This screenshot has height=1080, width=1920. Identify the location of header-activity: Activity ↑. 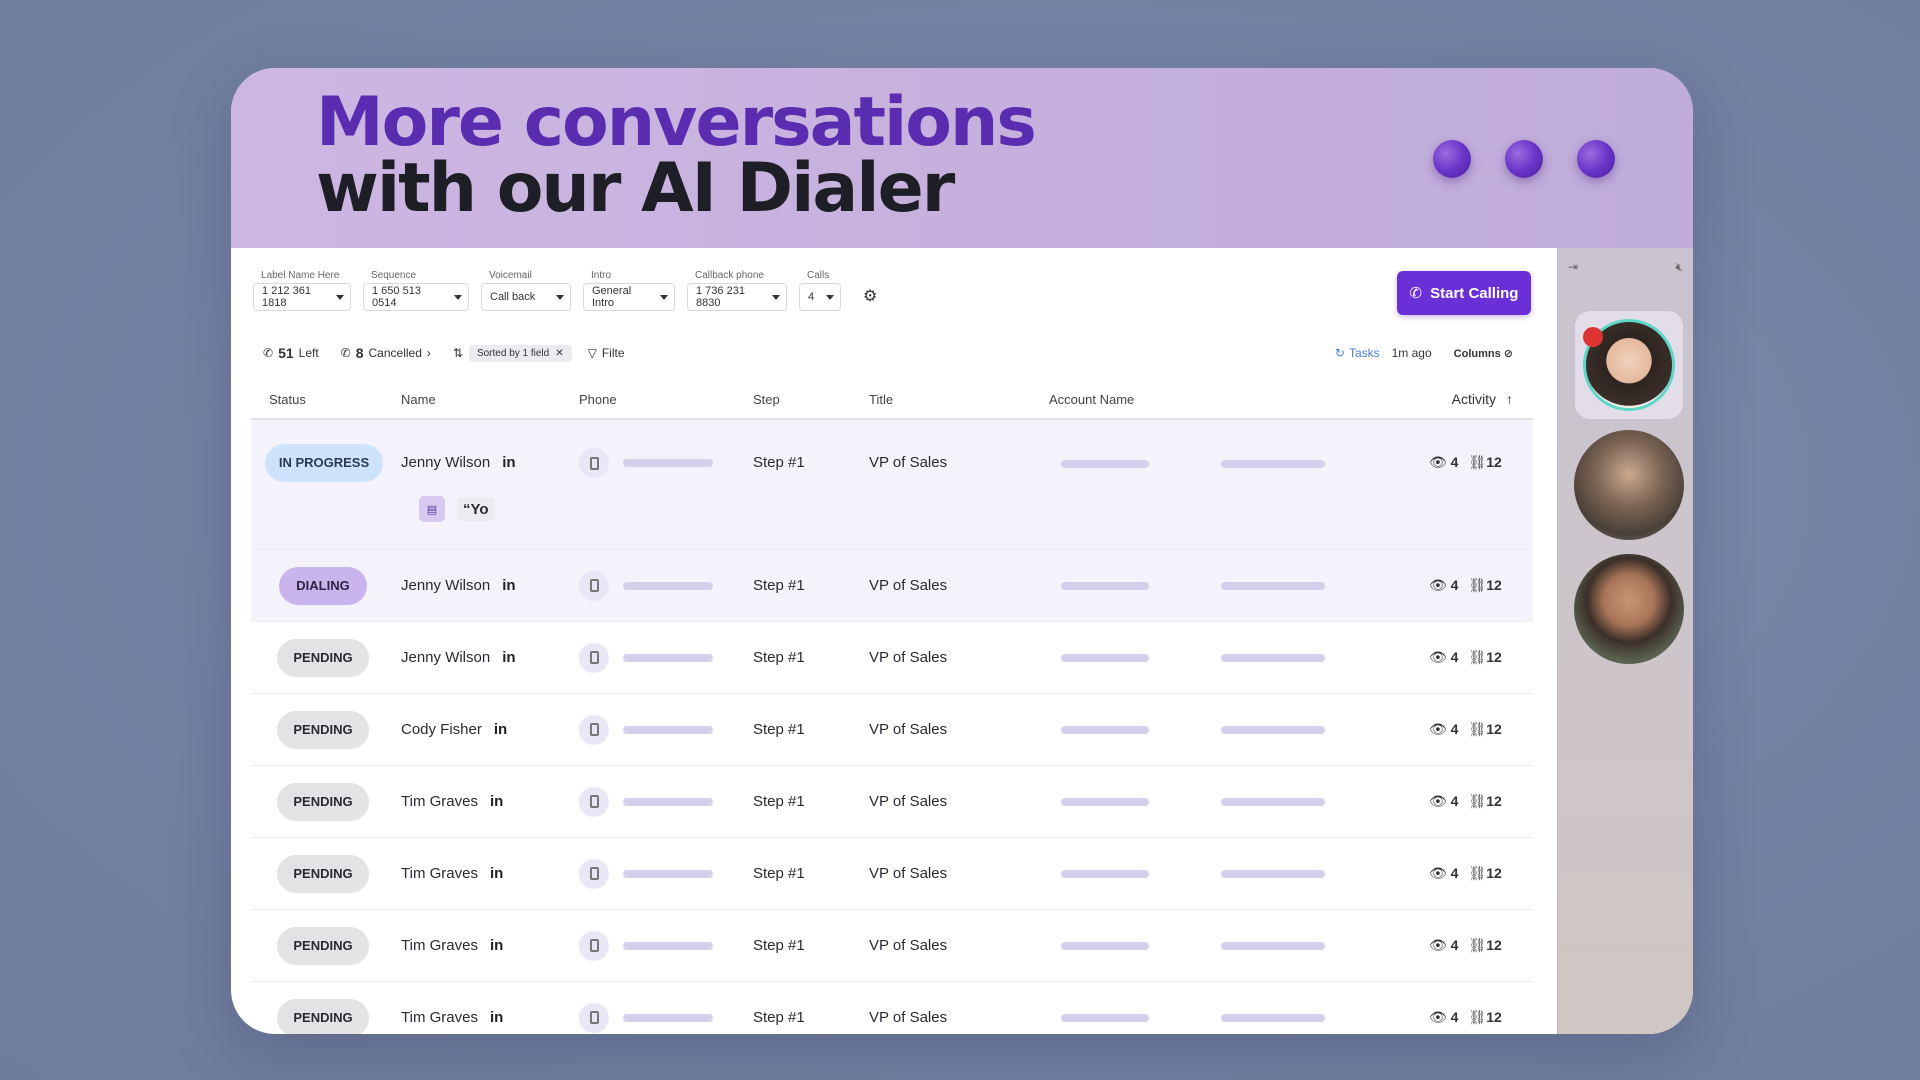
(1479, 399).